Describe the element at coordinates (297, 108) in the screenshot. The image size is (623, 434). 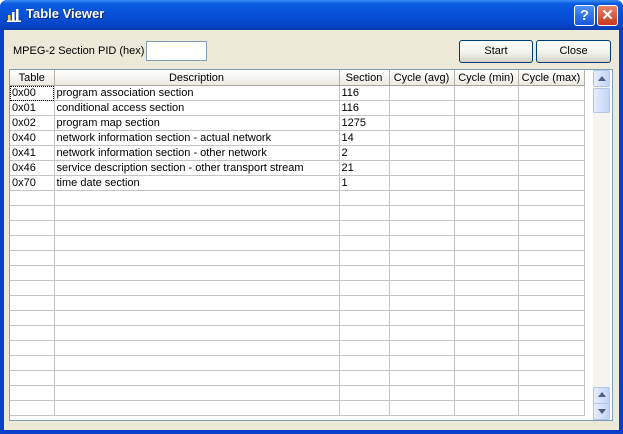
I see `table-row: 0x01 conditional access section 116` at that location.